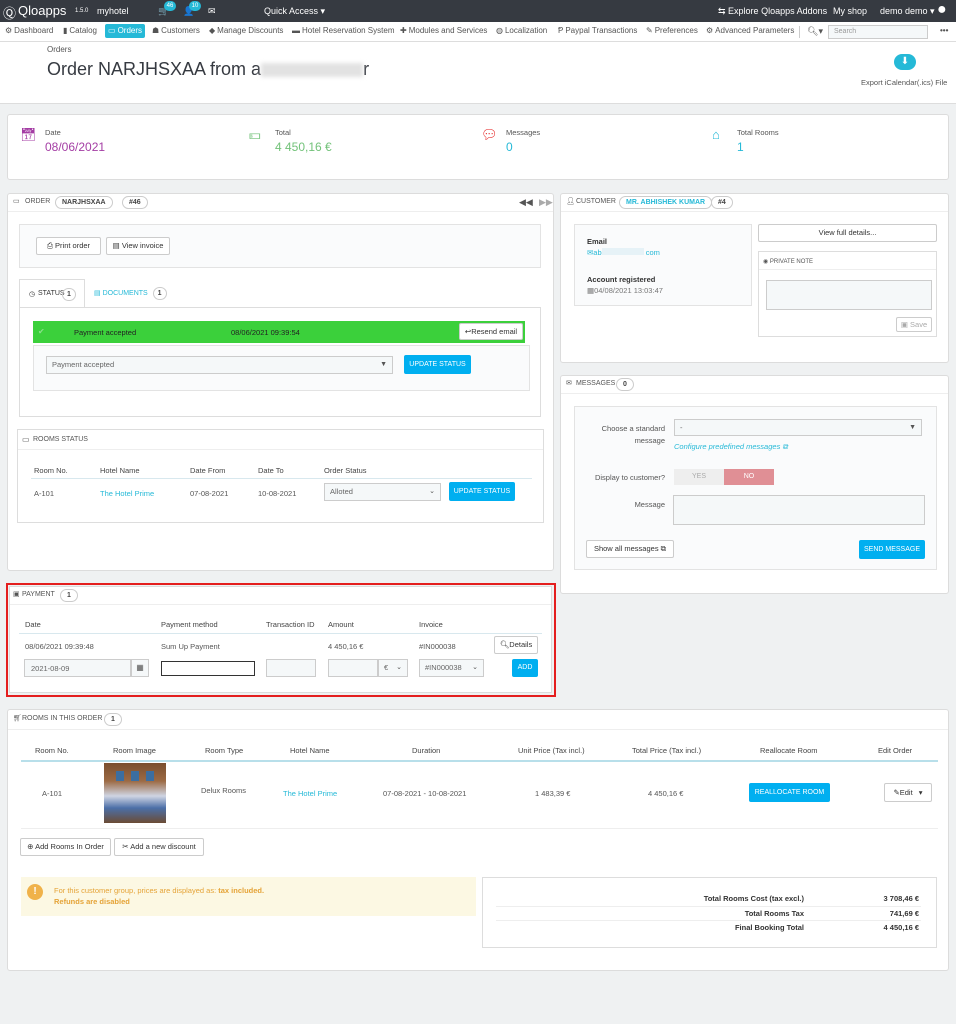 The image size is (956, 1024). I want to click on email-link: ✉ab com, so click(623, 252).